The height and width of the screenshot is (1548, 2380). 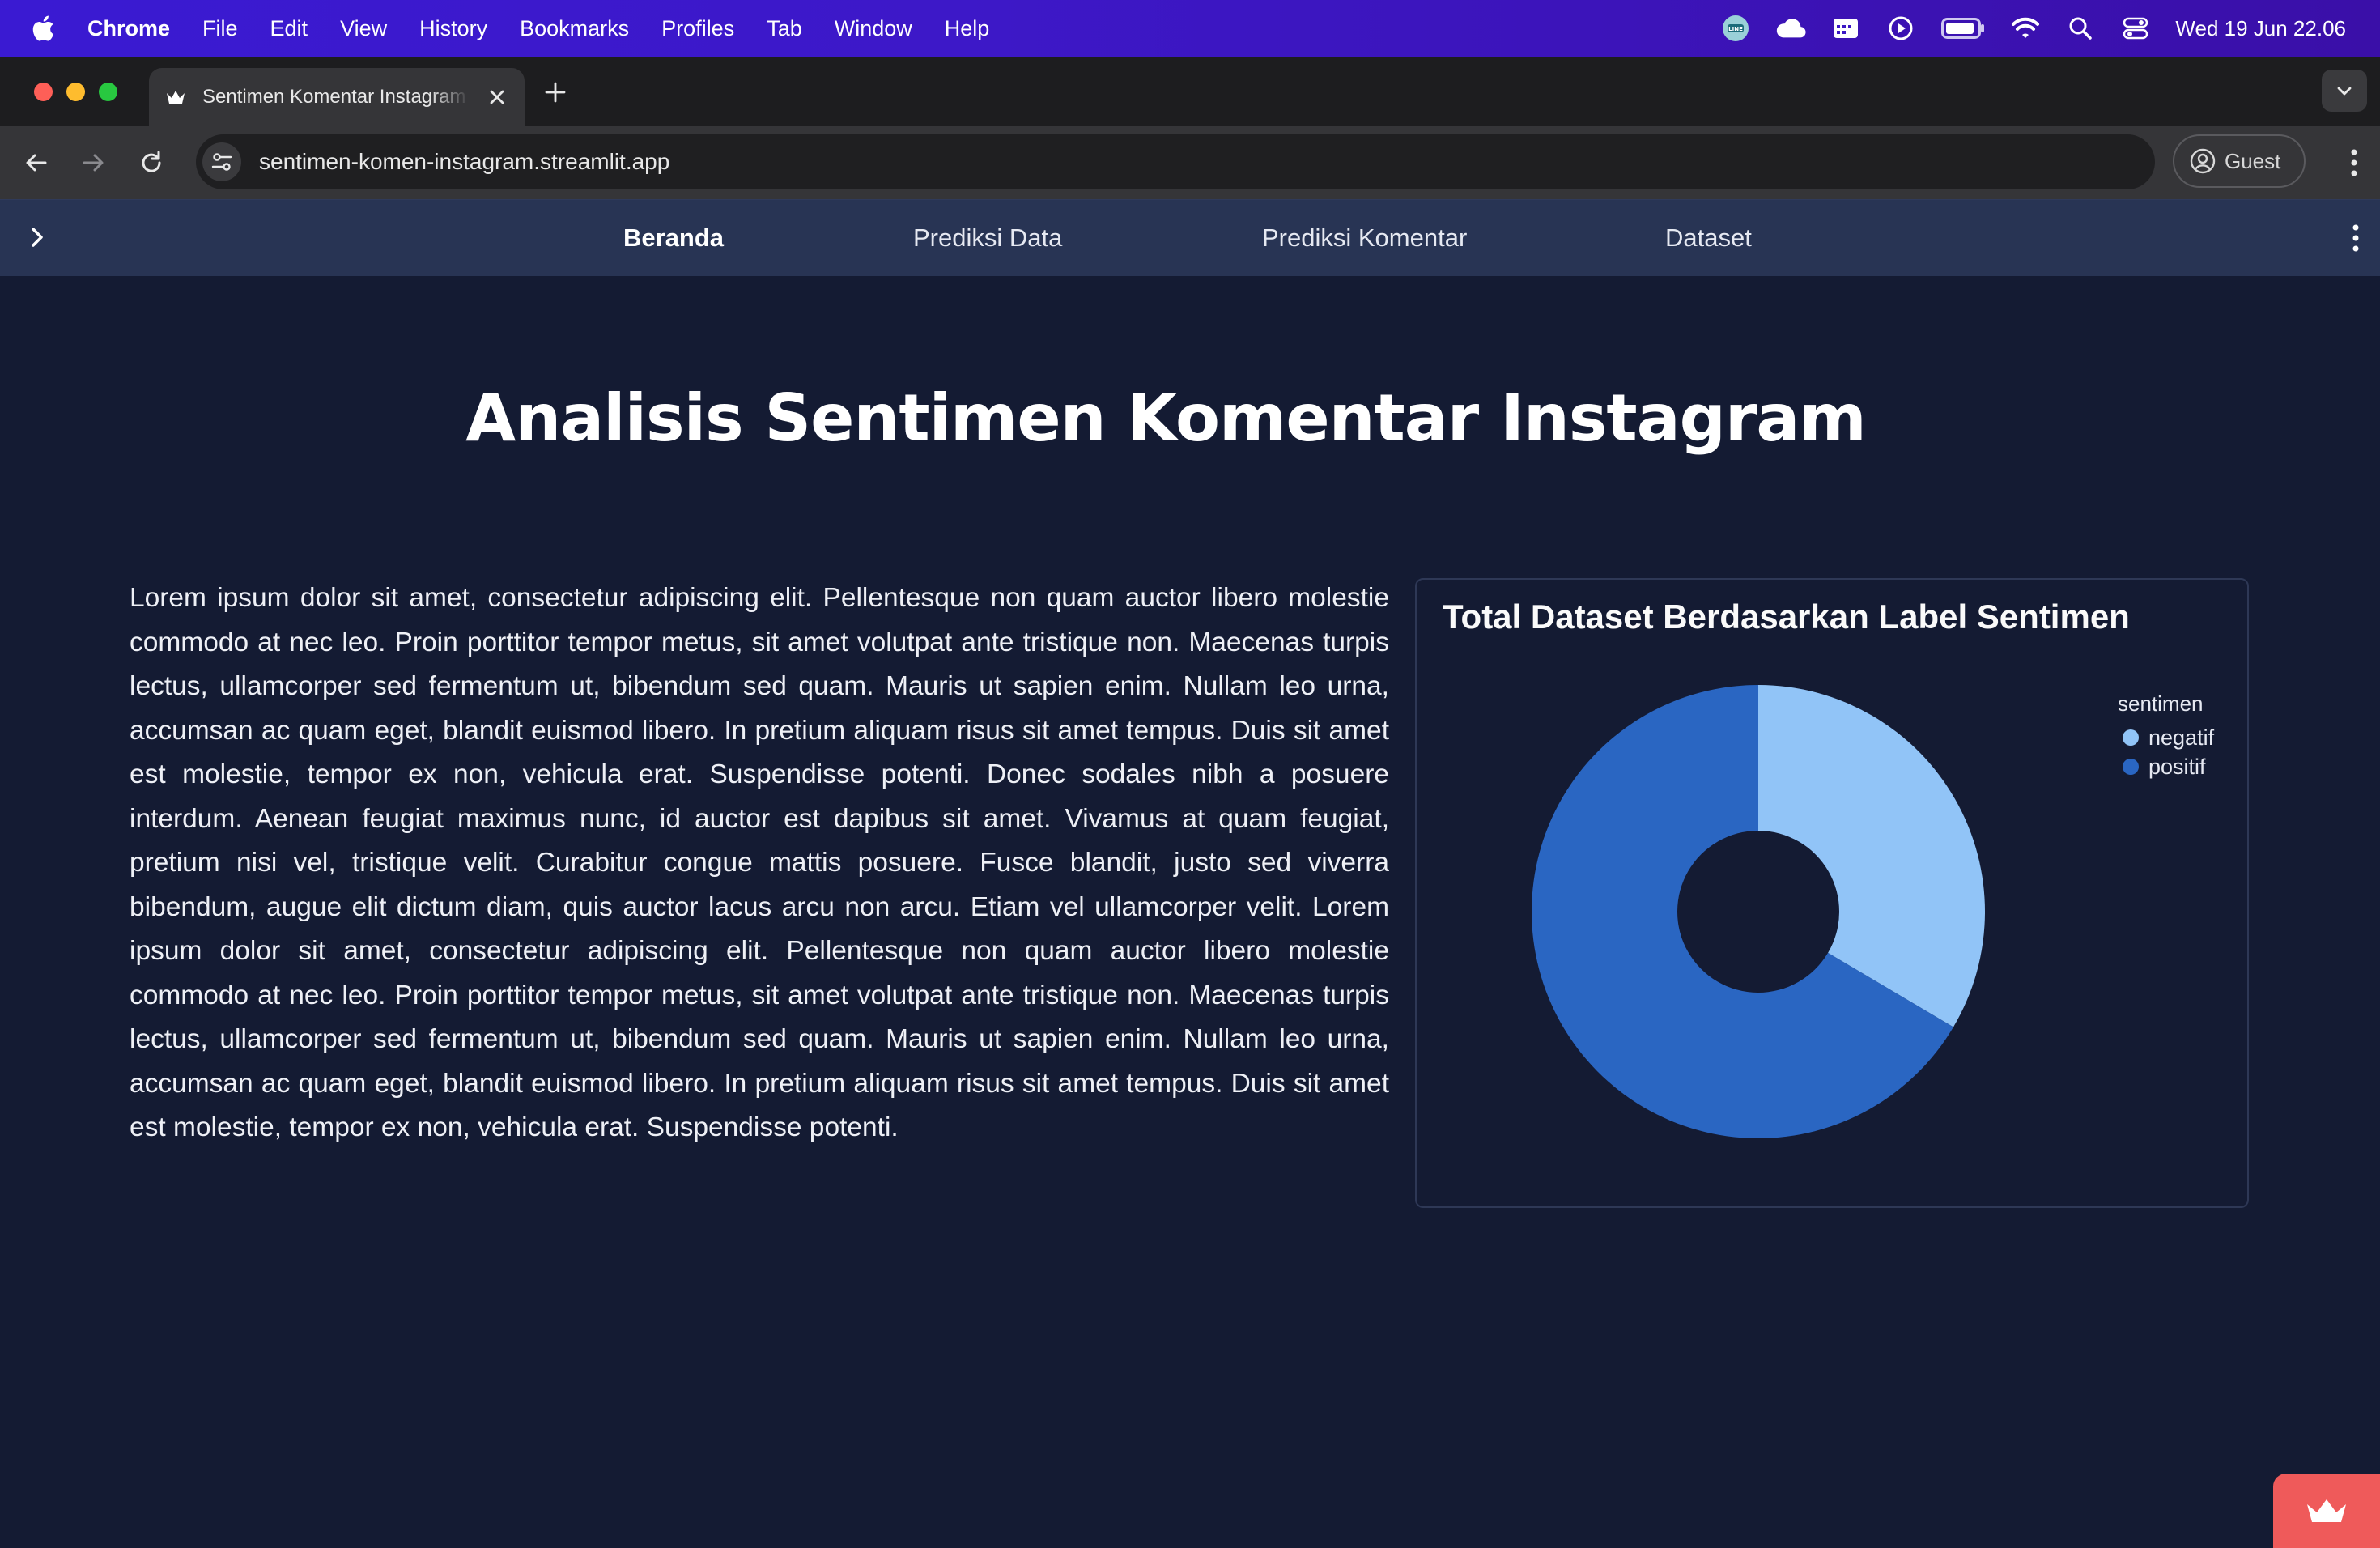 I want to click on legend-title: sentimen, so click(x=2161, y=703).